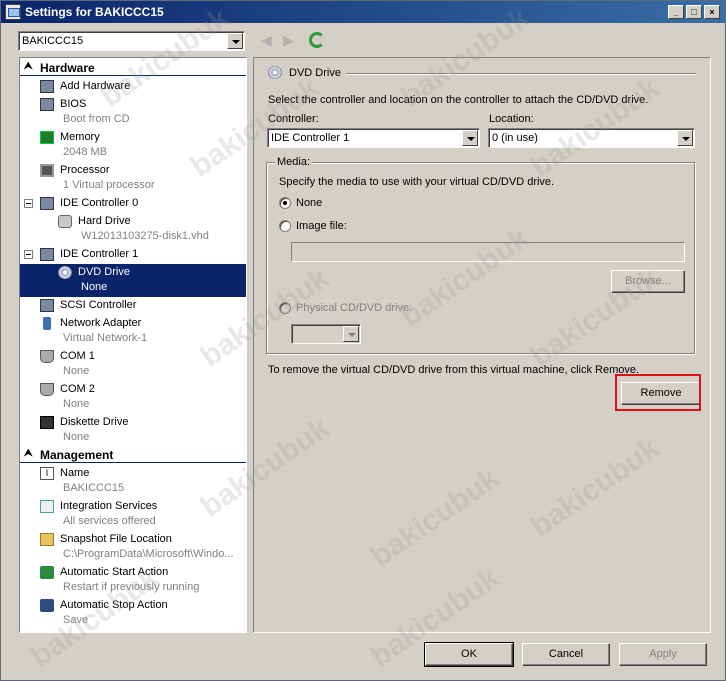 The image size is (726, 681). I want to click on network-adapter-icon, so click(47, 323).